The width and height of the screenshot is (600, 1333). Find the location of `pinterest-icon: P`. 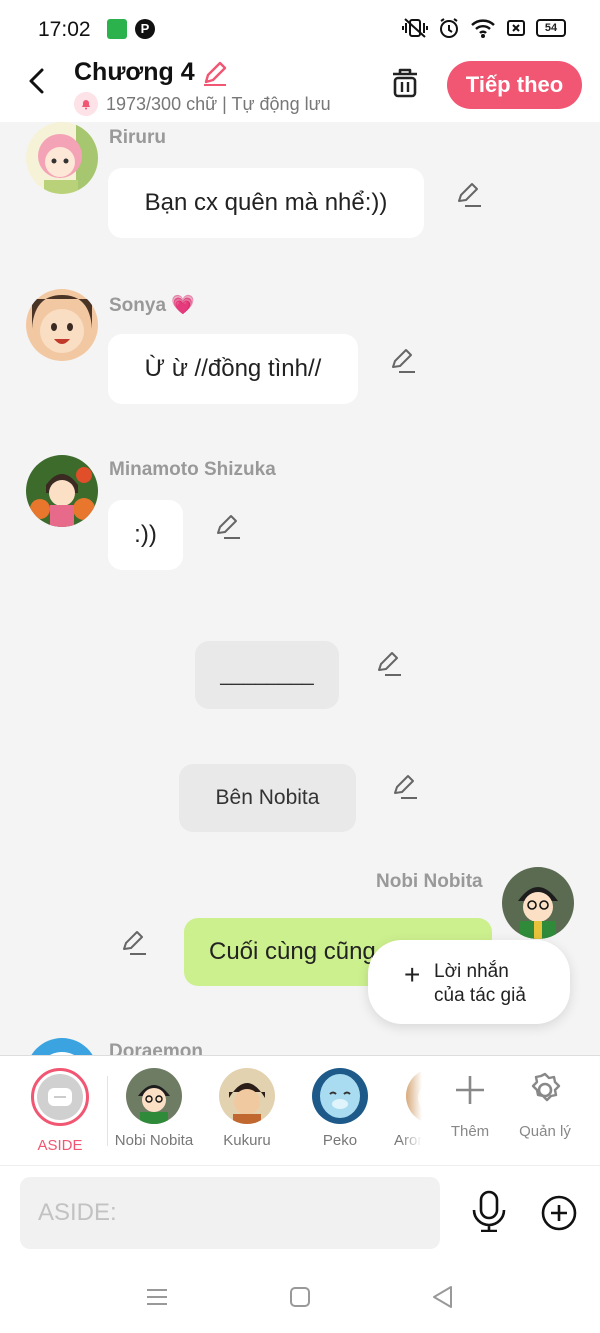

pinterest-icon: P is located at coordinates (145, 29).